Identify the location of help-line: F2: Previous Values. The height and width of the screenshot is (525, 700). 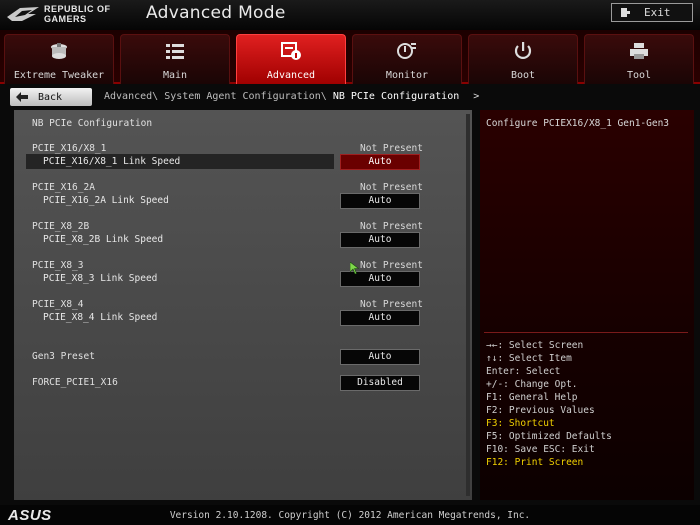
(540, 410).